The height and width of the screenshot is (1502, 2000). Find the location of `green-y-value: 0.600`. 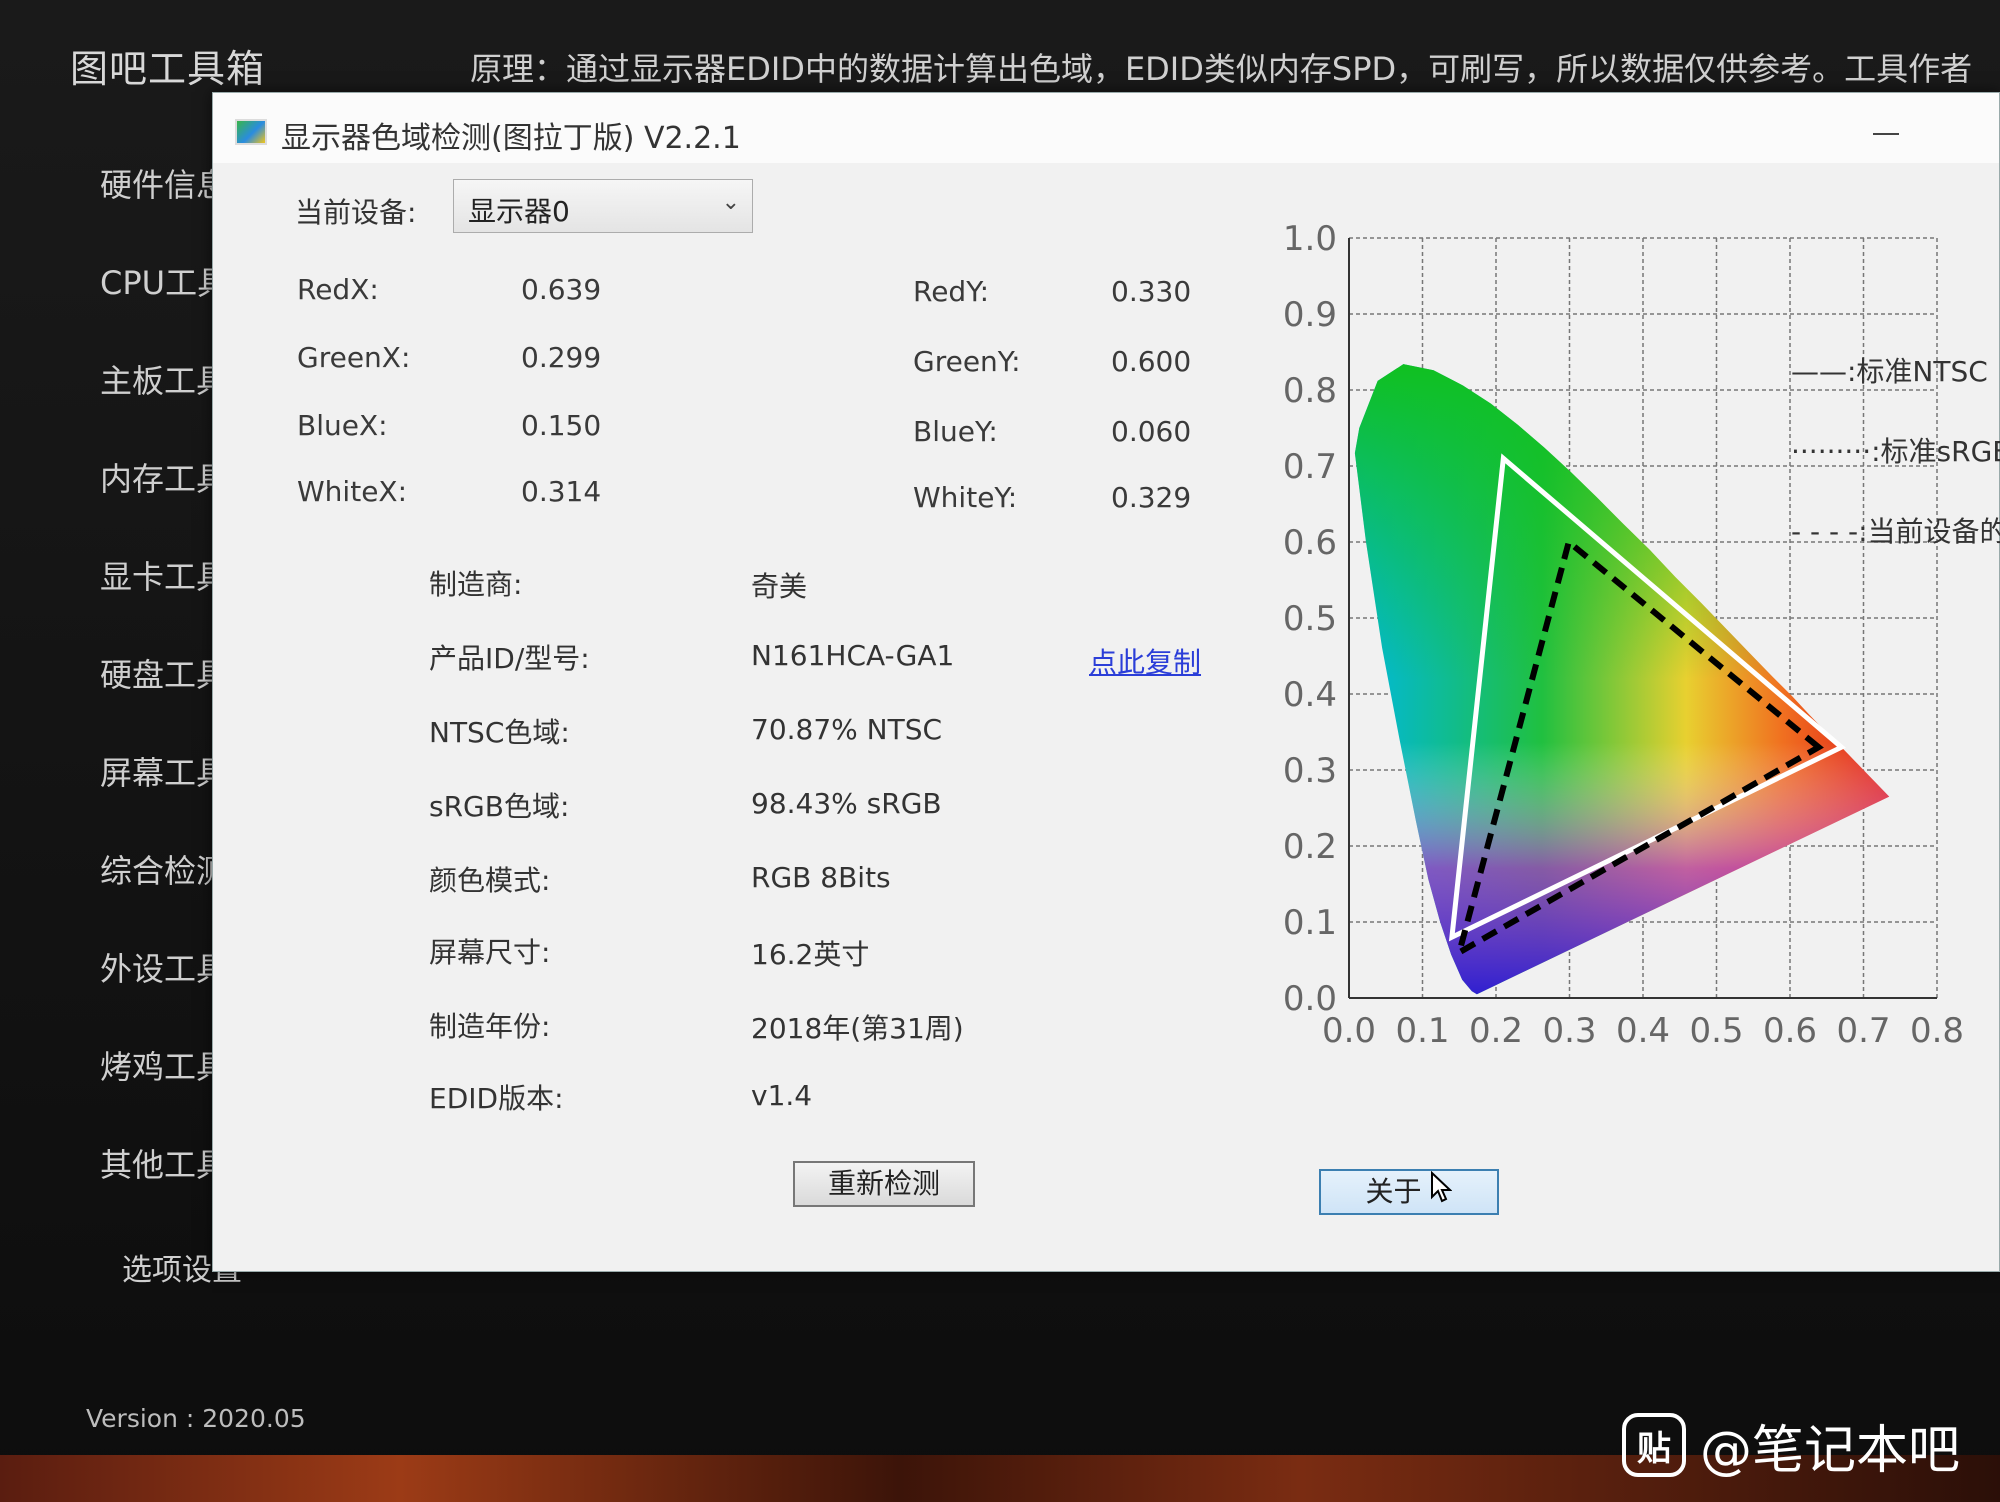

green-y-value: 0.600 is located at coordinates (1151, 361).